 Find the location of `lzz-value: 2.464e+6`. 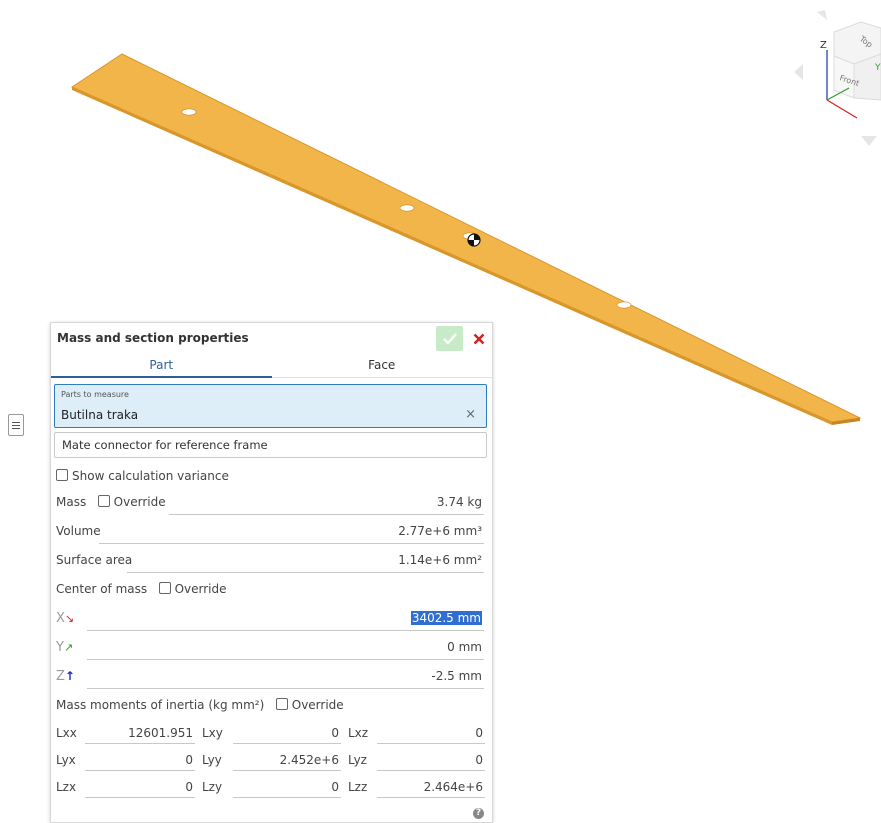

lzz-value: 2.464e+6 is located at coordinates (431, 787).